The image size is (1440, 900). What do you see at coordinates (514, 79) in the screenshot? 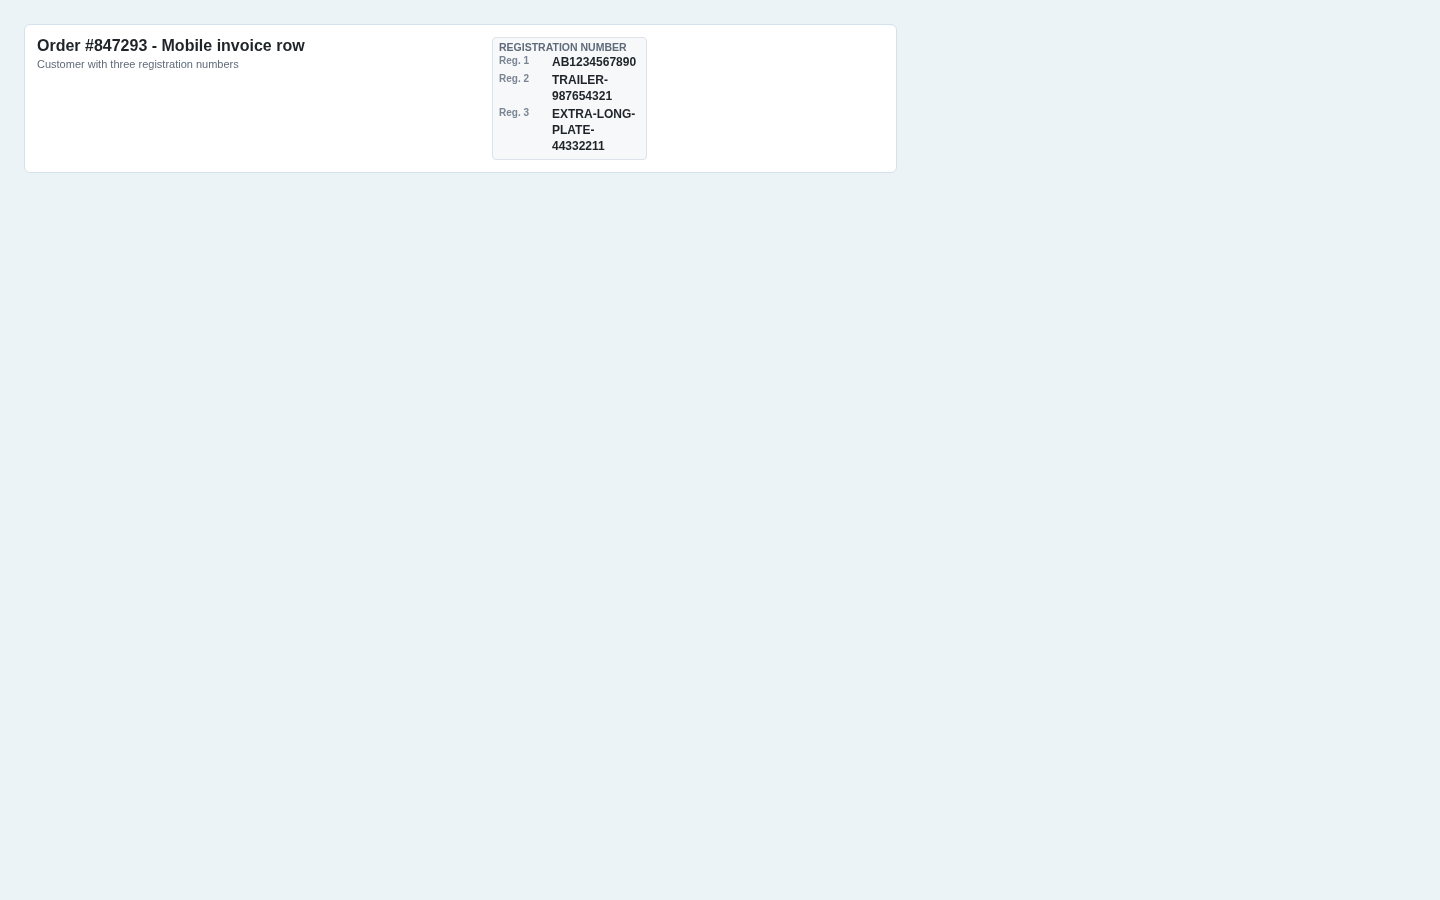
I see `registration-label: Reg. 2` at bounding box center [514, 79].